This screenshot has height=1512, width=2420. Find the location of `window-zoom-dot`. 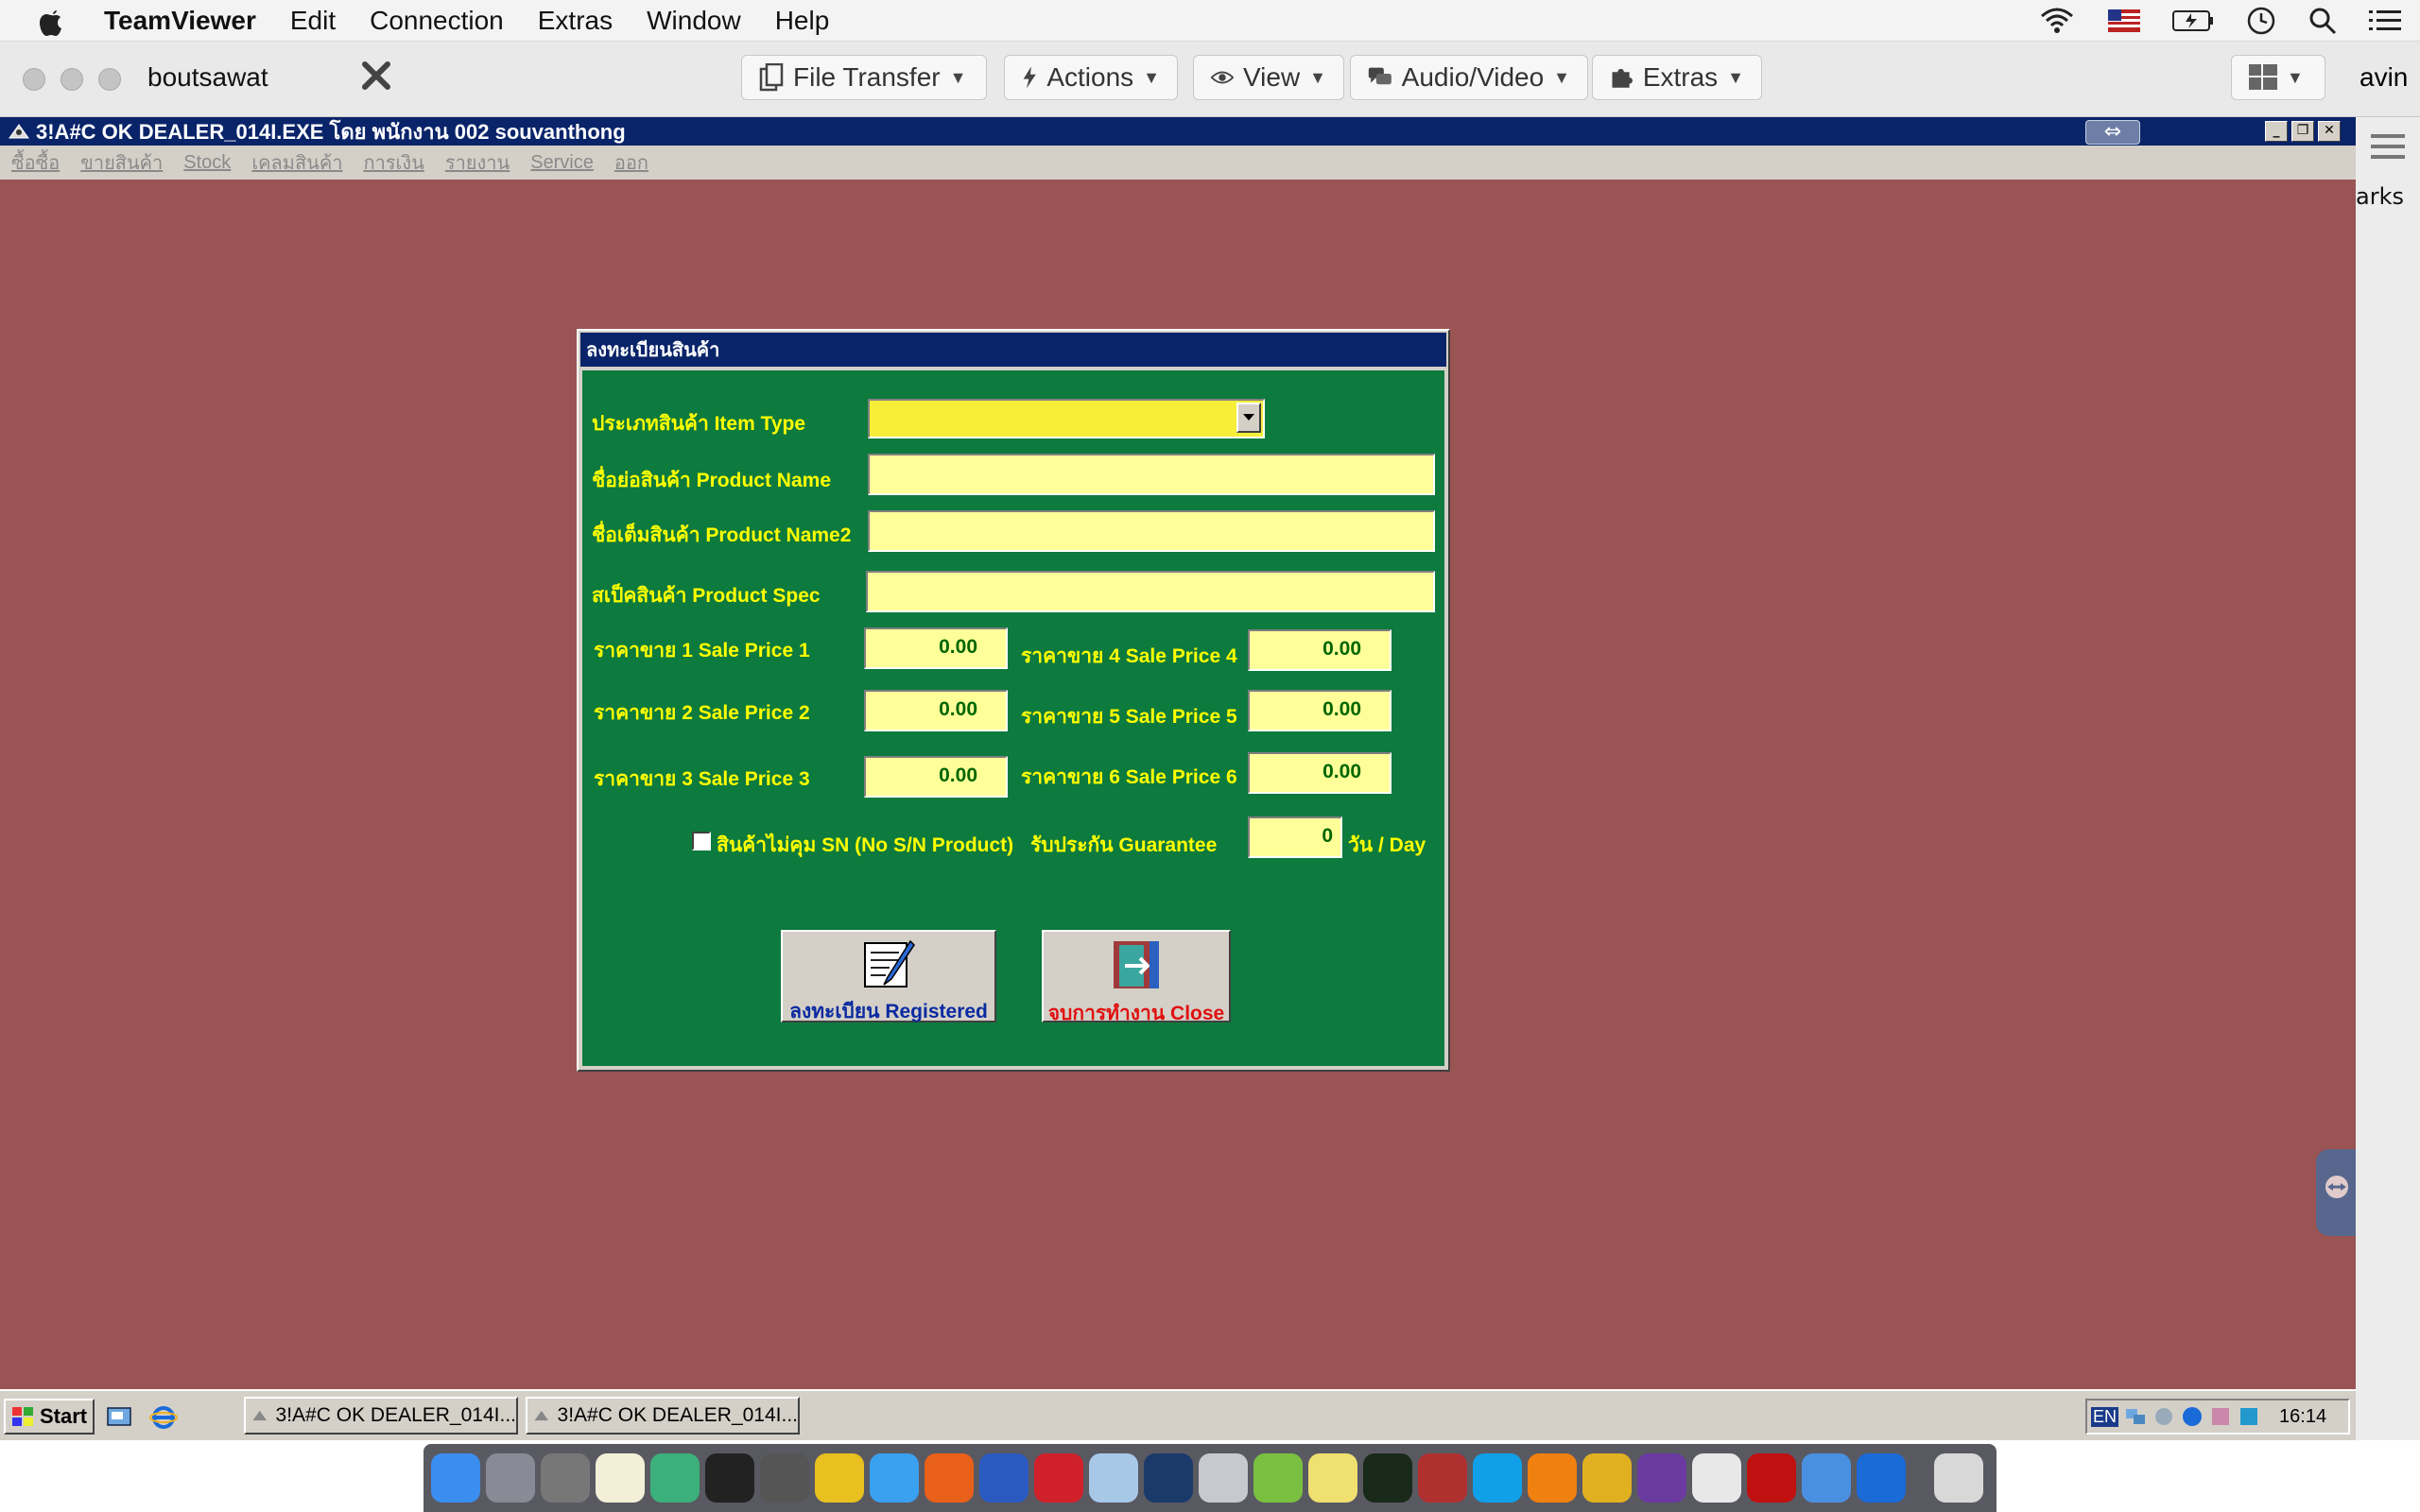

window-zoom-dot is located at coordinates (109, 79).